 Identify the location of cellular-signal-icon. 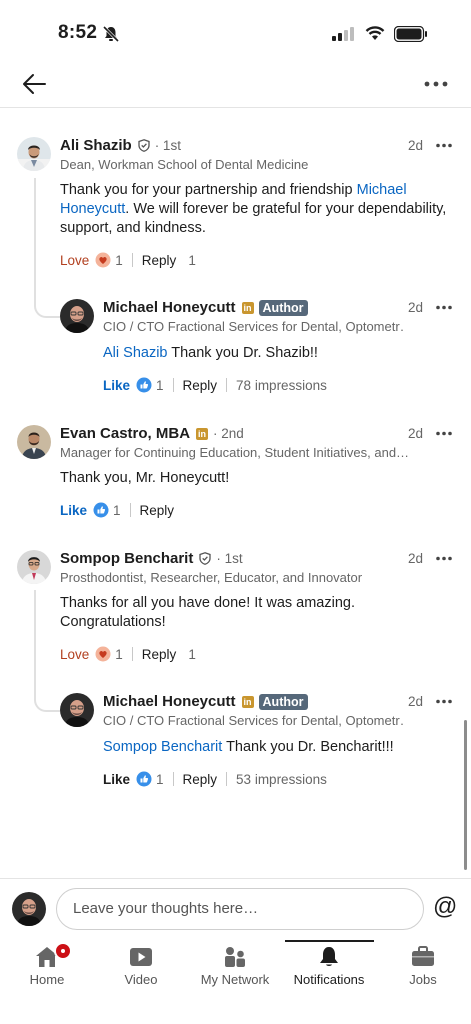
(343, 34).